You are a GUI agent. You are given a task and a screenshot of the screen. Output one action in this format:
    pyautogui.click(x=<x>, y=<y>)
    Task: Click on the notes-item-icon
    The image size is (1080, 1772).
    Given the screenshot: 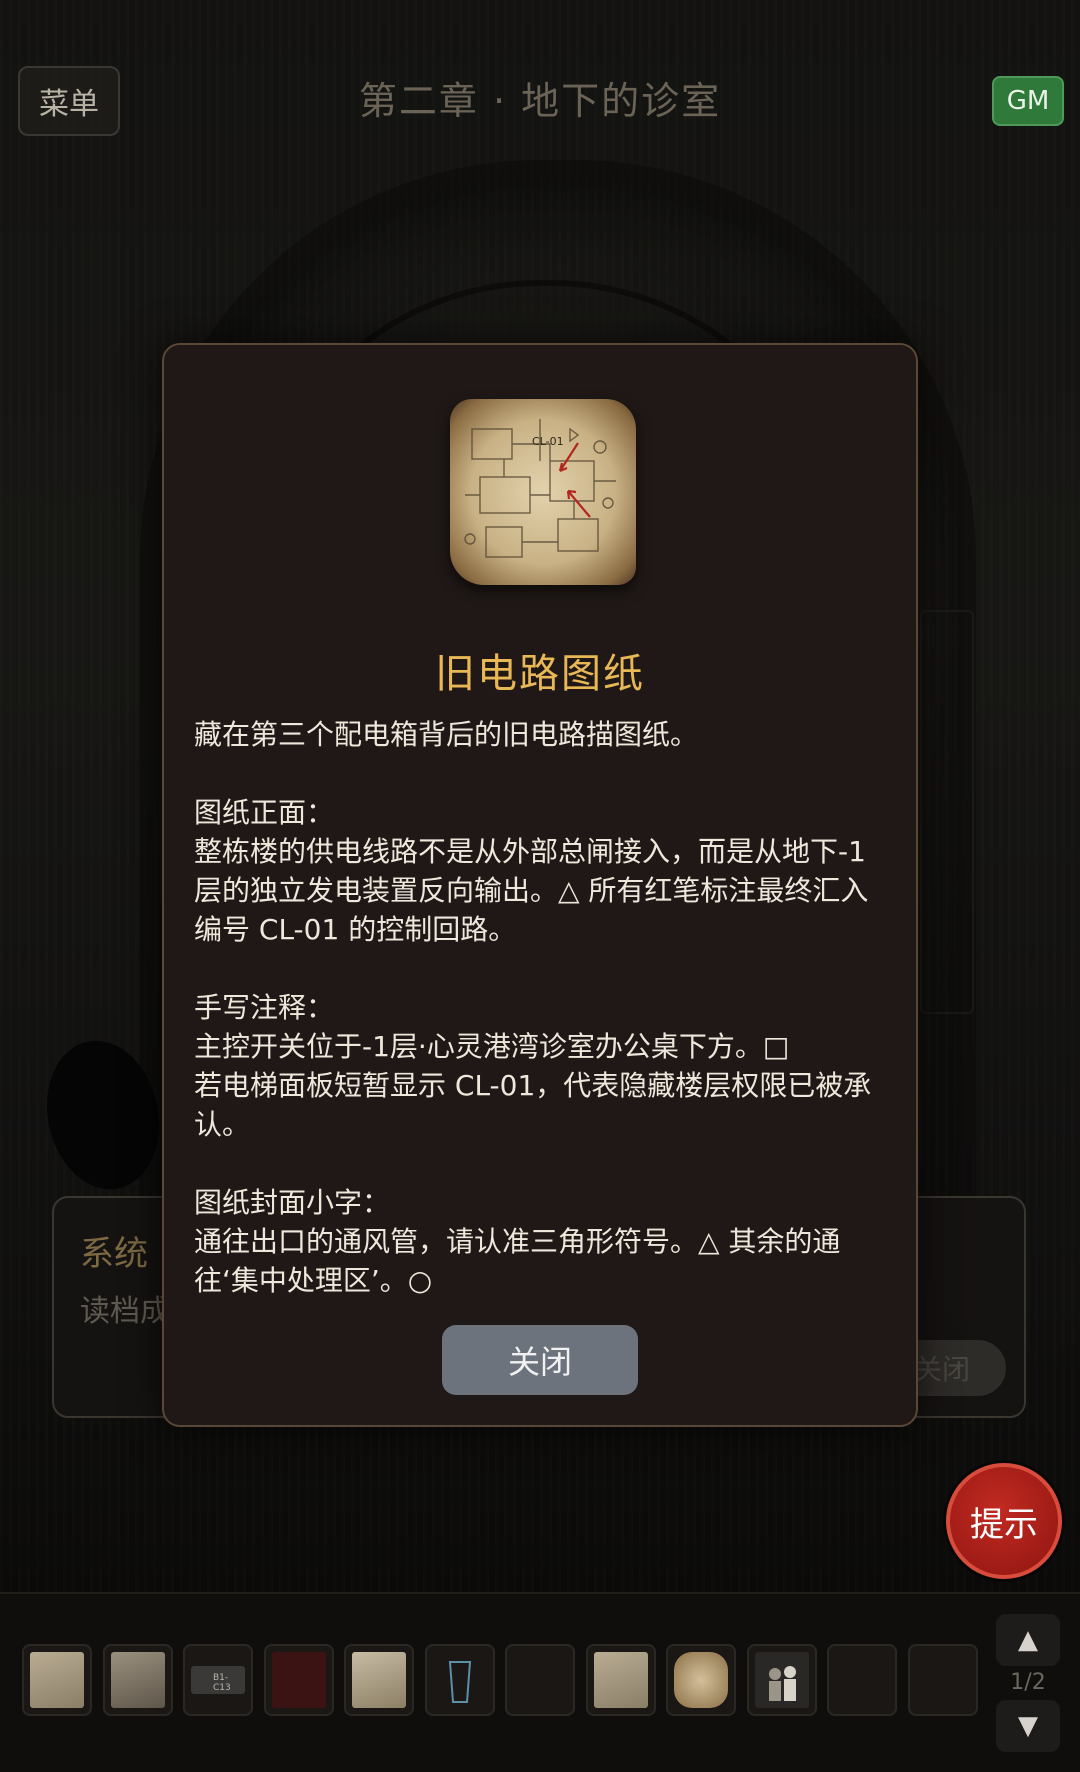 What is the action you would take?
    pyautogui.click(x=379, y=1680)
    